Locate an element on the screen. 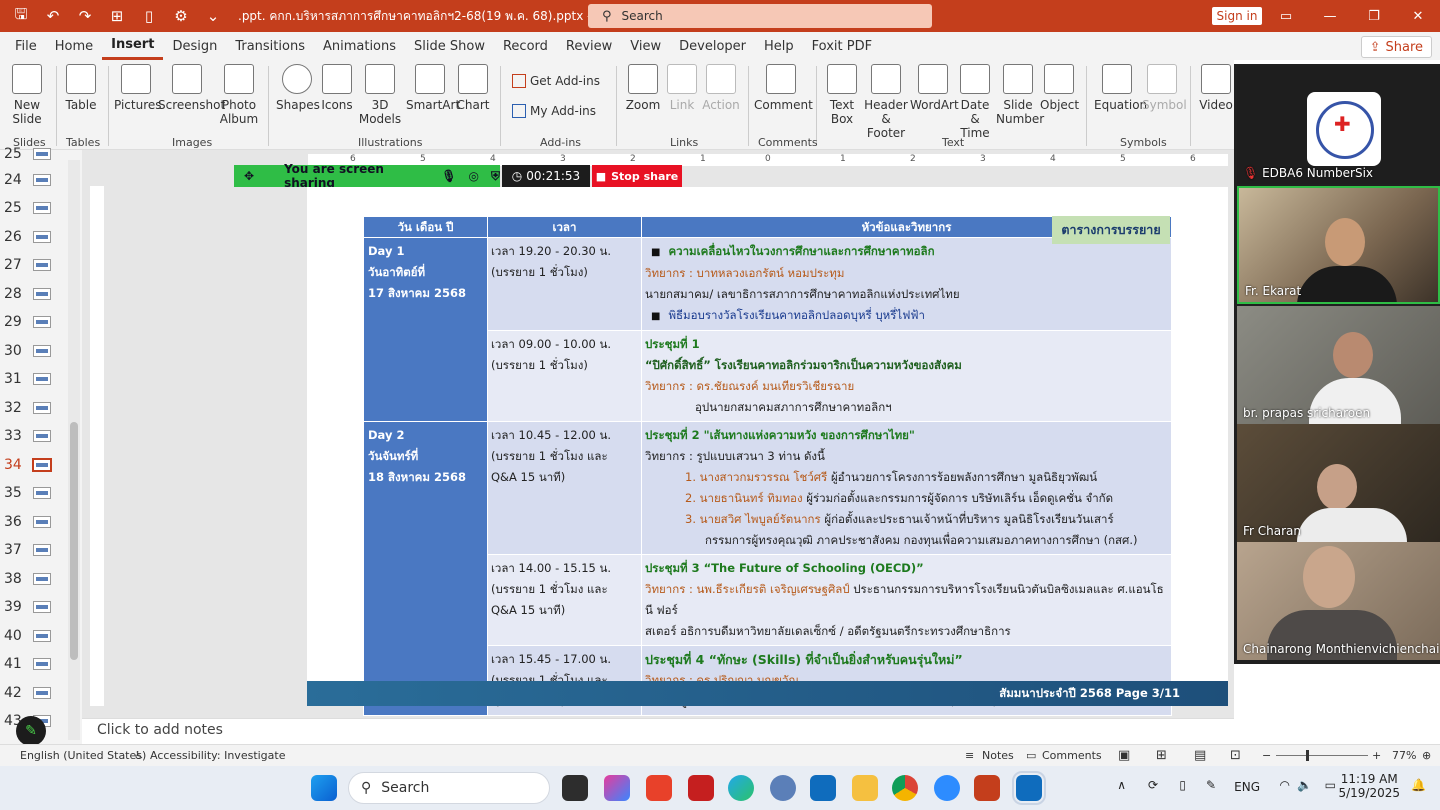 This screenshot has height=810, width=1440. restore-icon: ❐ is located at coordinates (1374, 16).